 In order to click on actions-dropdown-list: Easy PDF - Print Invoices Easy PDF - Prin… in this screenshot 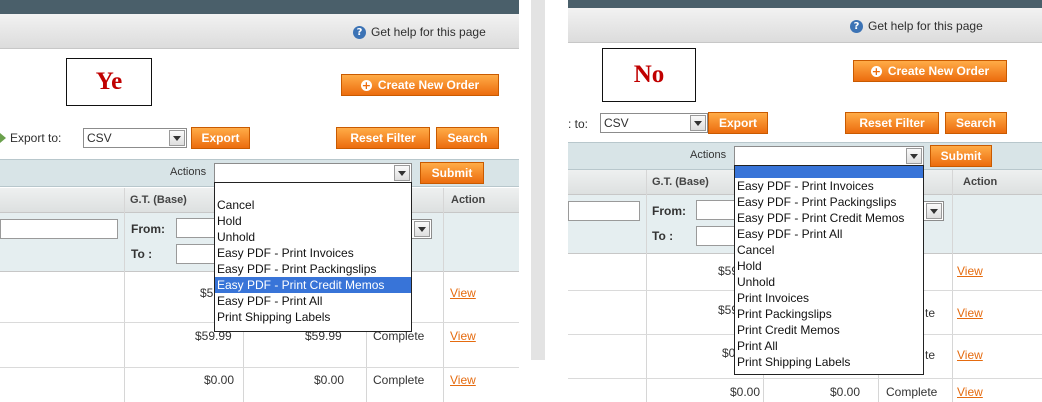, I will do `click(829, 270)`.